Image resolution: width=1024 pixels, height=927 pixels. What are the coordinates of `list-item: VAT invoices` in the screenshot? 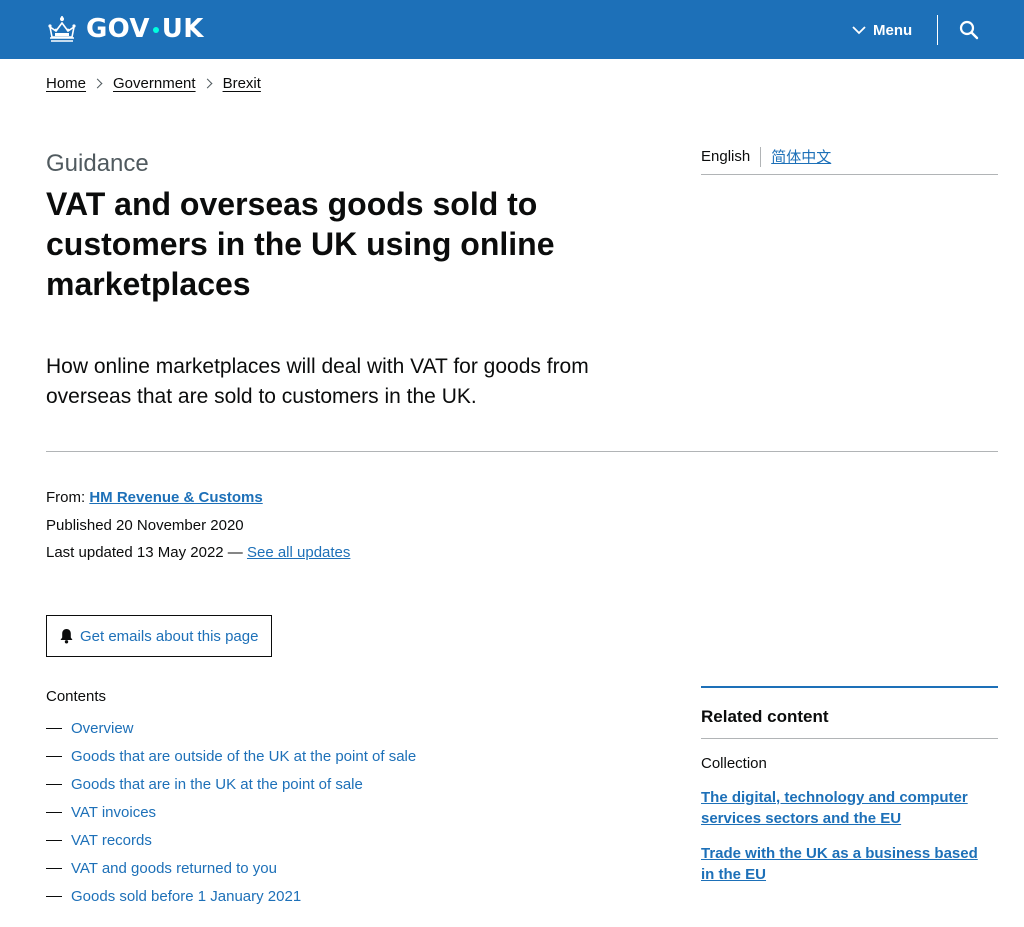 It's located at (231, 812).